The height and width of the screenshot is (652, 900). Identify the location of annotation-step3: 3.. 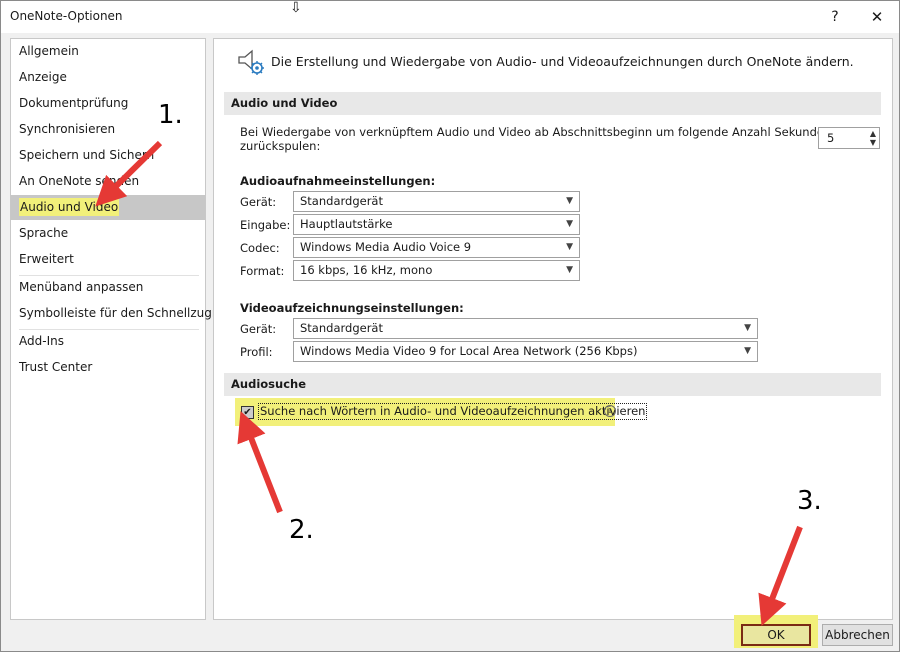
(809, 501).